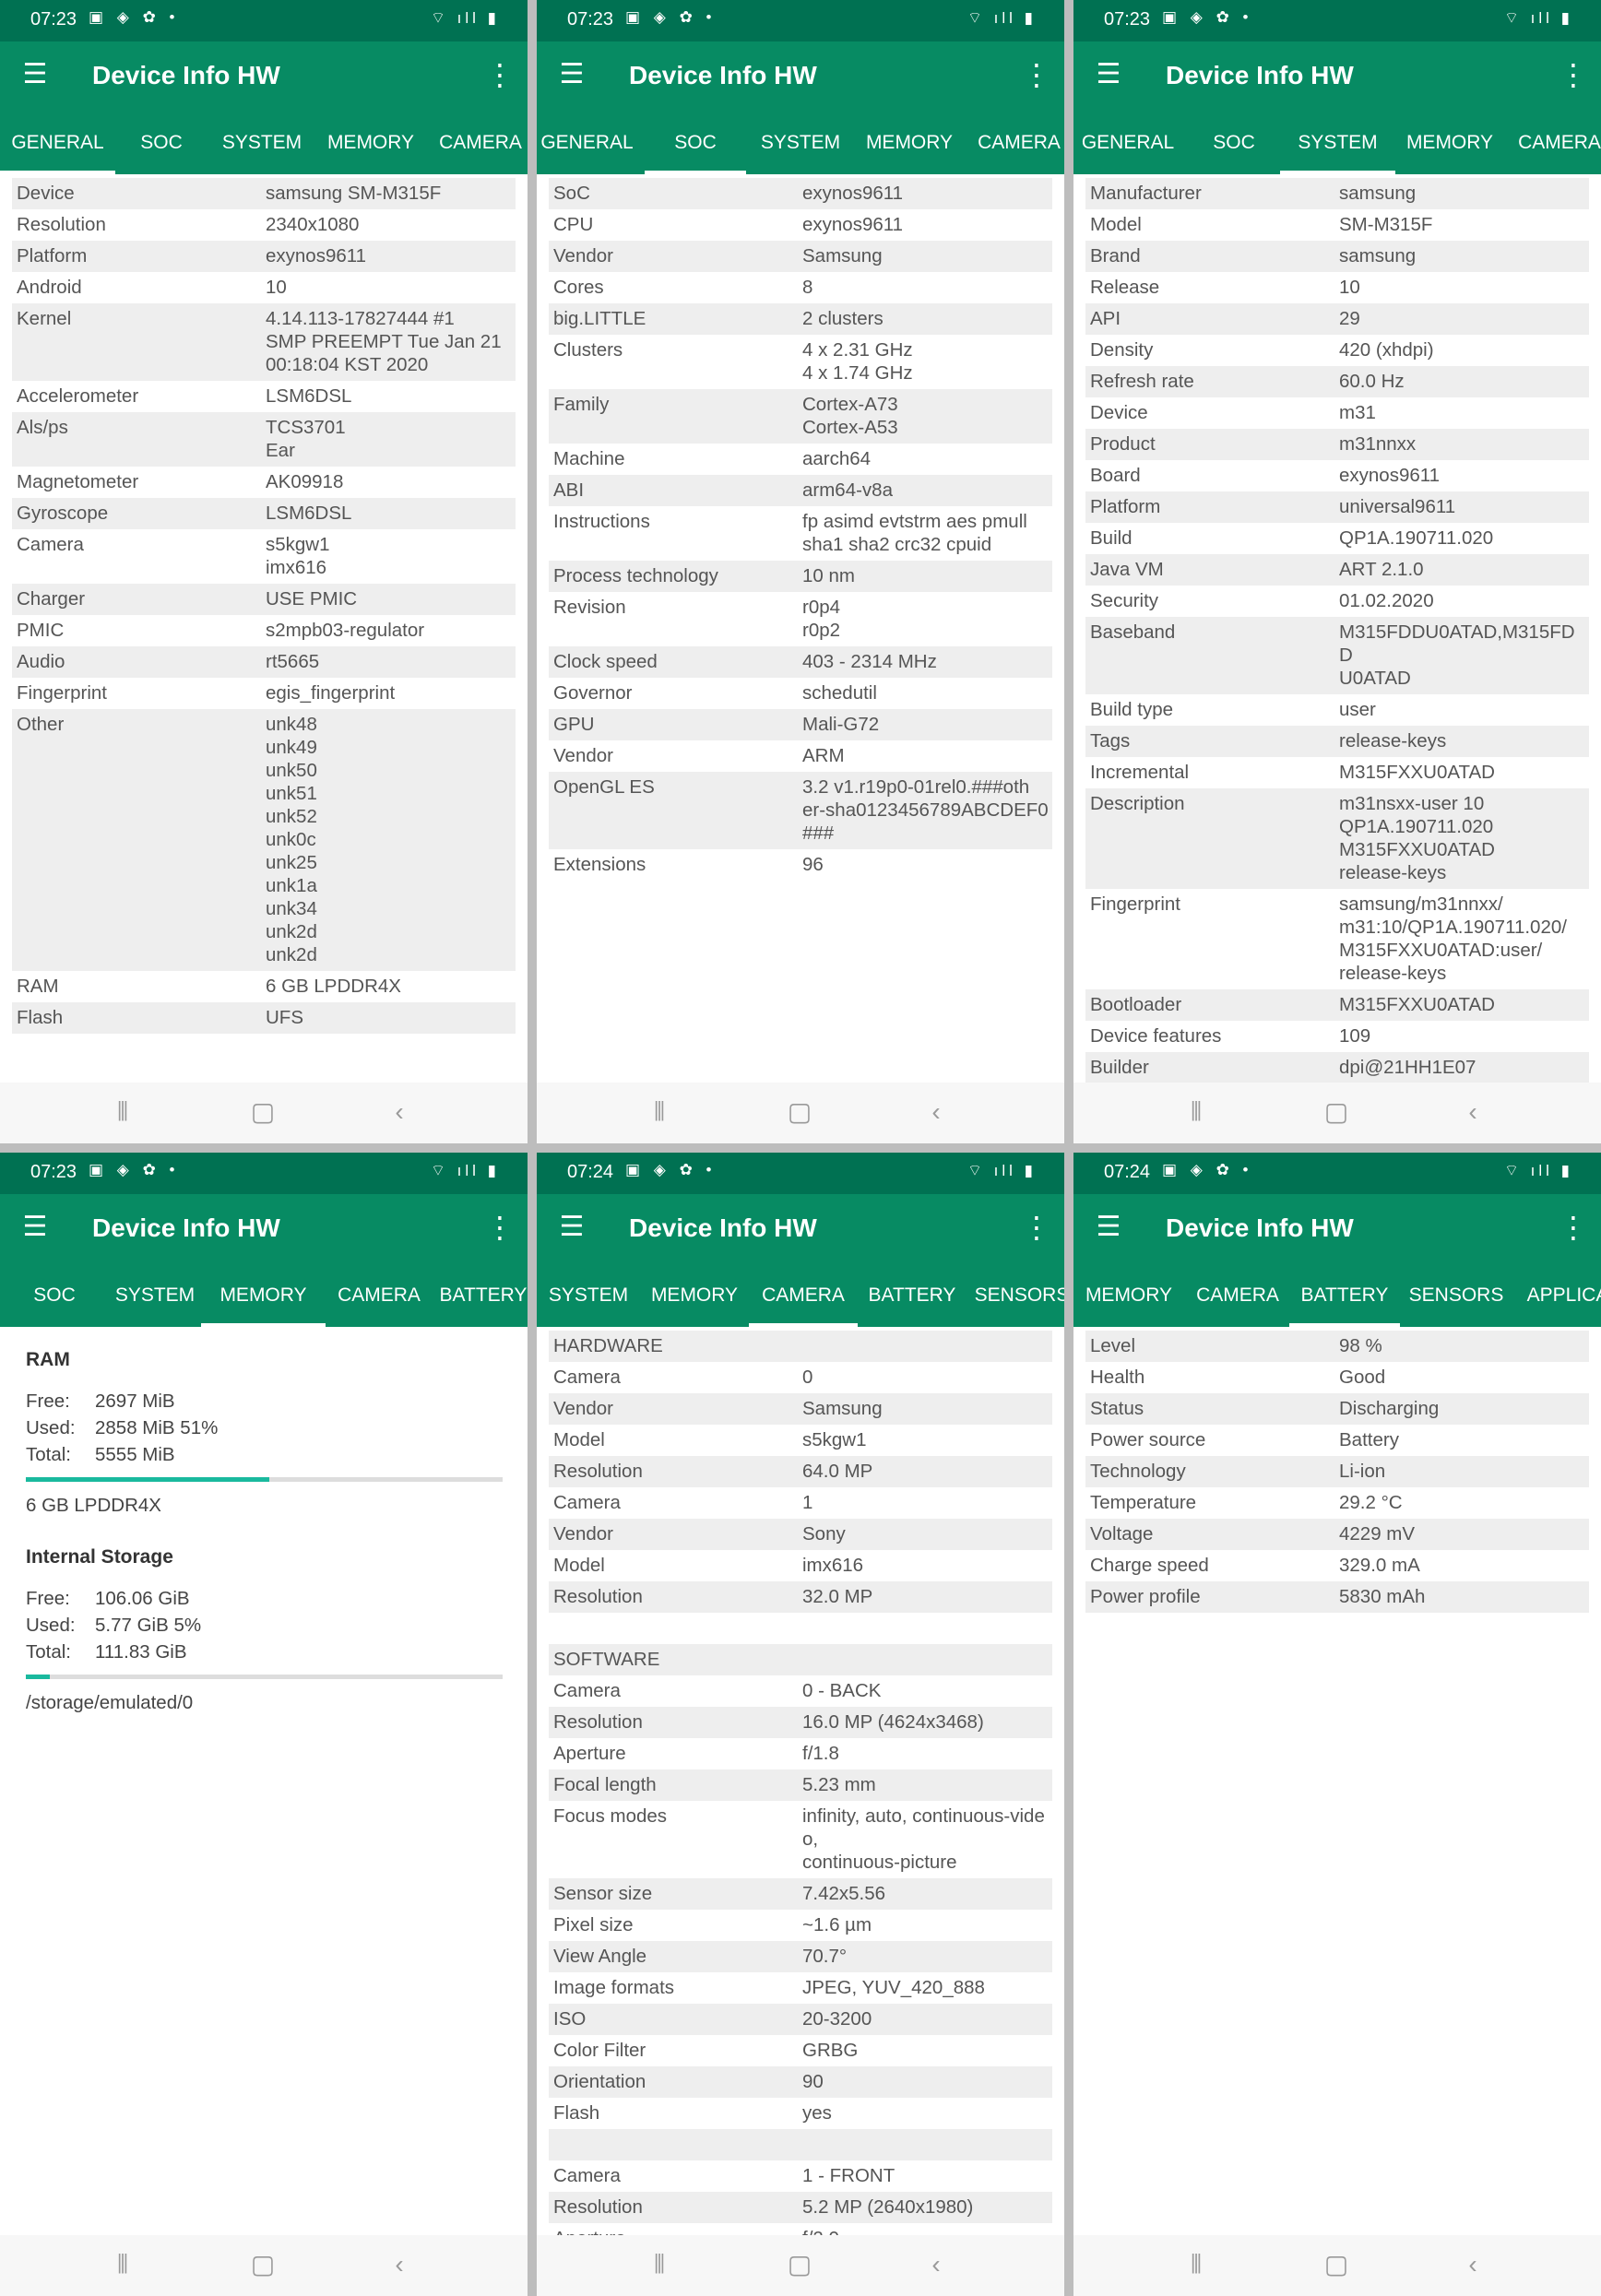 Image resolution: width=1601 pixels, height=2296 pixels. I want to click on info-row: Als/ps TCS3701 Ear, so click(264, 439).